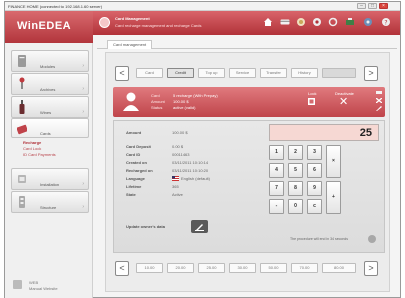 This screenshot has height=298, width=405. What do you see at coordinates (122, 73) in the screenshot?
I see `strip-prev-button: <` at bounding box center [122, 73].